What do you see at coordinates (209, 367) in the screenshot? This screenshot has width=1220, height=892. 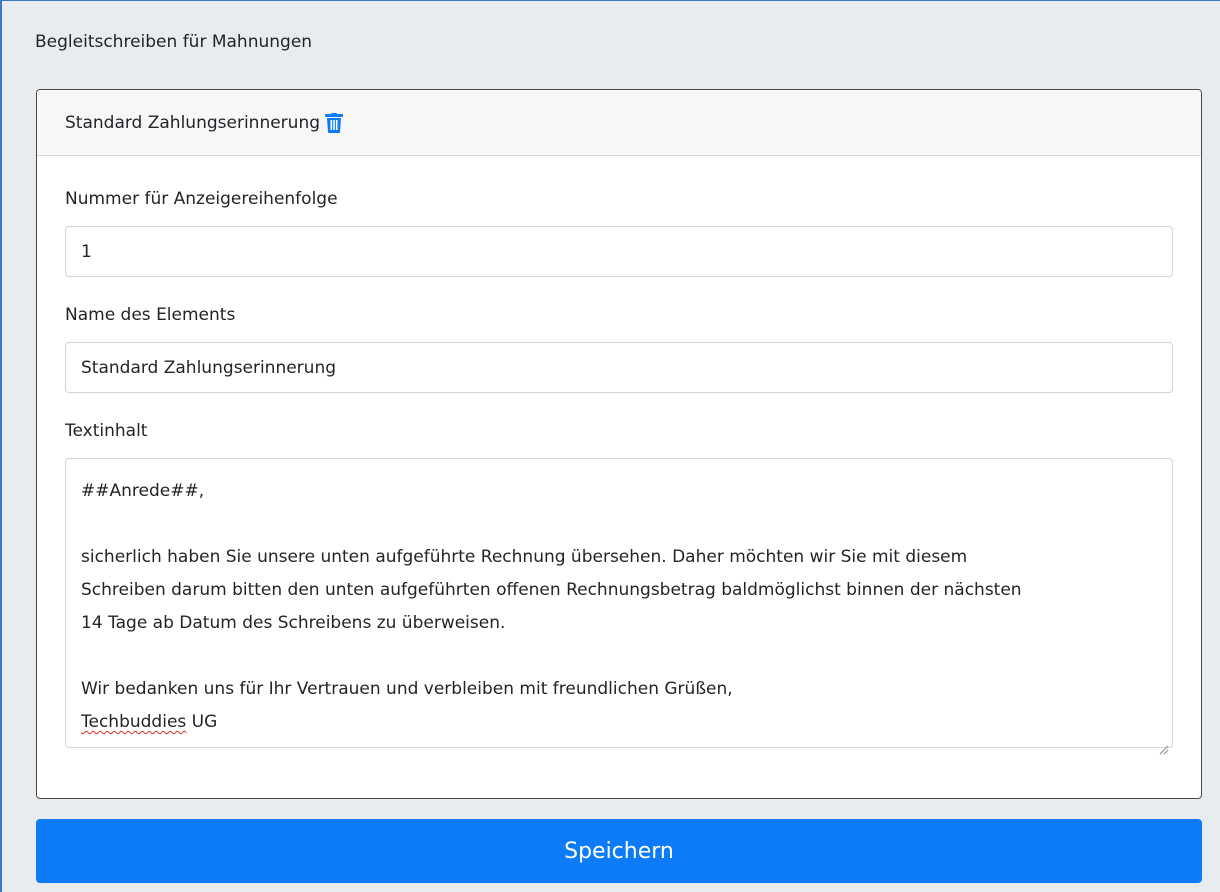 I see `name-value: Standard Zahlungserinnerung` at bounding box center [209, 367].